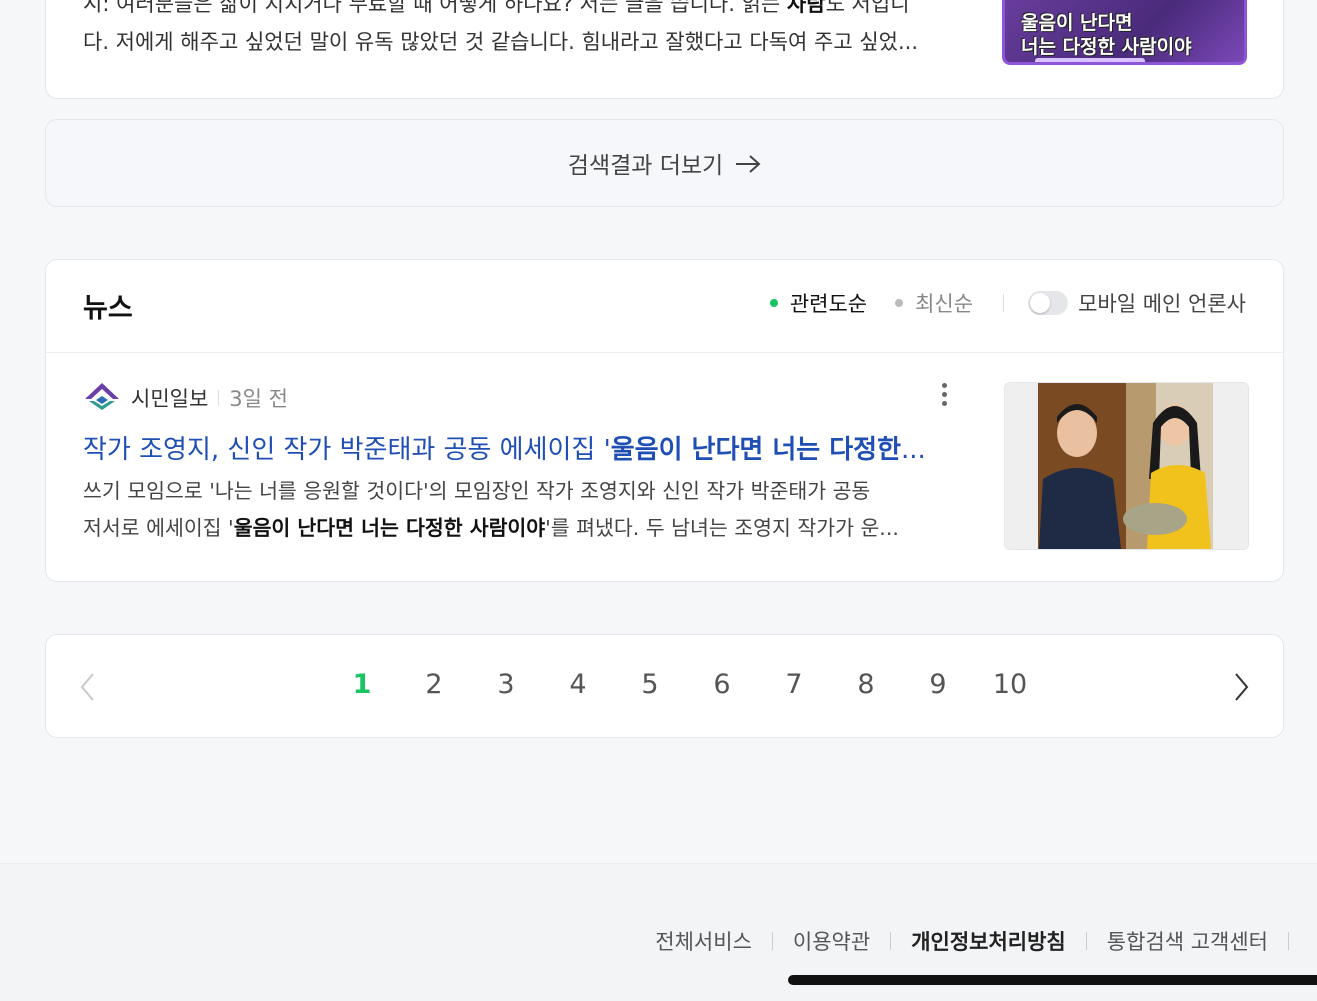 The image size is (1317, 1001). What do you see at coordinates (722, 684) in the screenshot?
I see `page-6: 6` at bounding box center [722, 684].